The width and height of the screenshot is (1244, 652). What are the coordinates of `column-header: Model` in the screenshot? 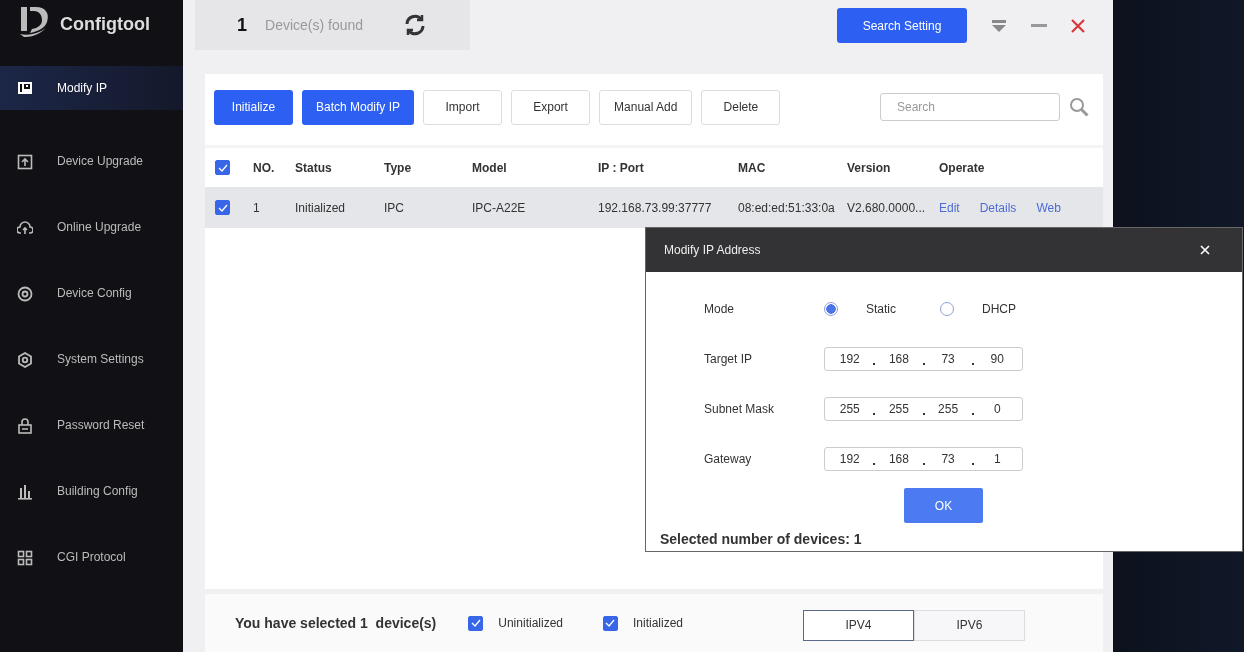 It's located at (490, 167).